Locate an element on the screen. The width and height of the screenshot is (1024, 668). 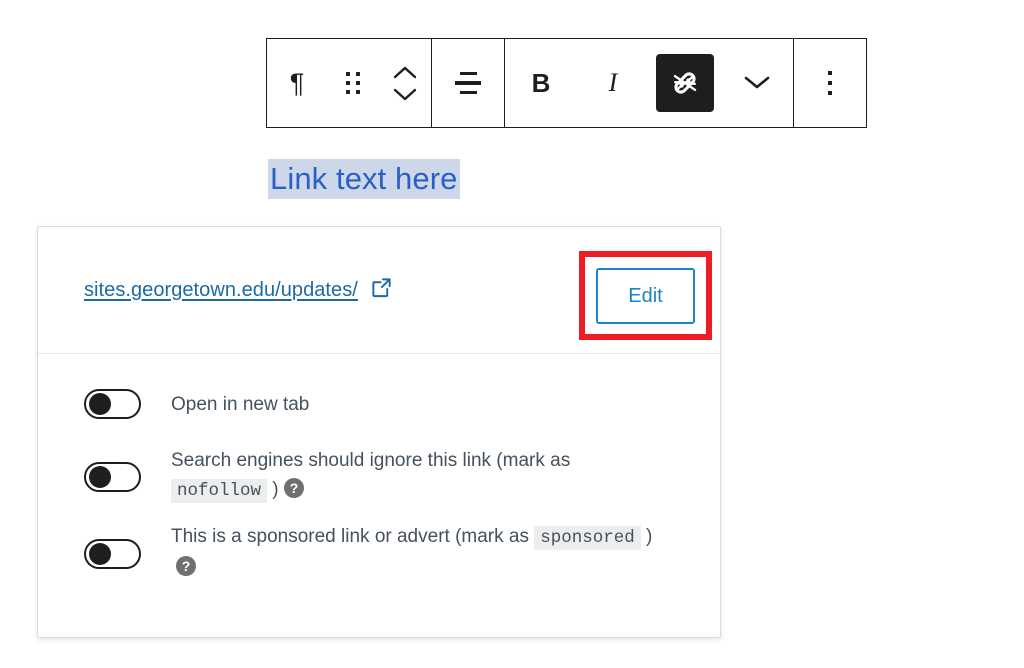
link-url: sites.georgetown.edu/updates/ is located at coordinates (238, 290).